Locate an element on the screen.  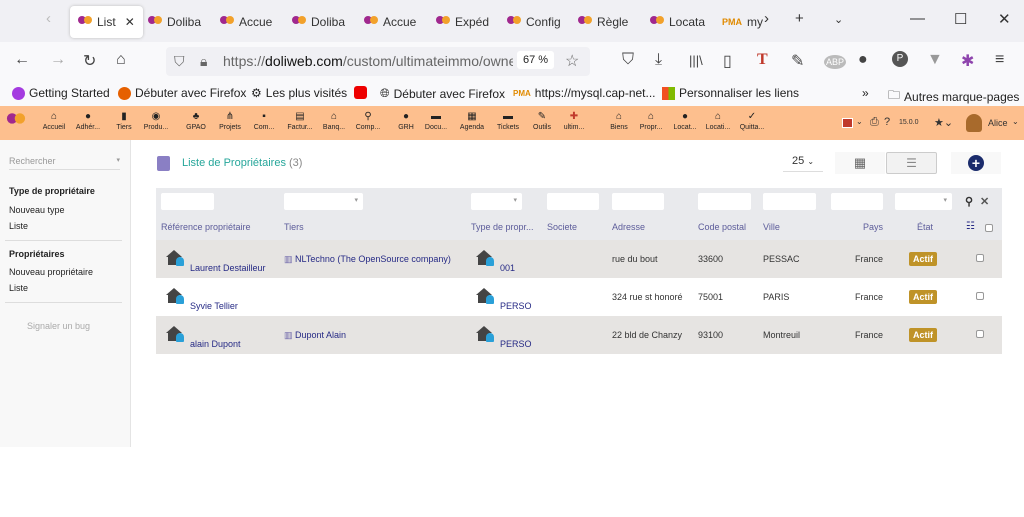
maximize-icon: ☐ is located at coordinates (960, 19).